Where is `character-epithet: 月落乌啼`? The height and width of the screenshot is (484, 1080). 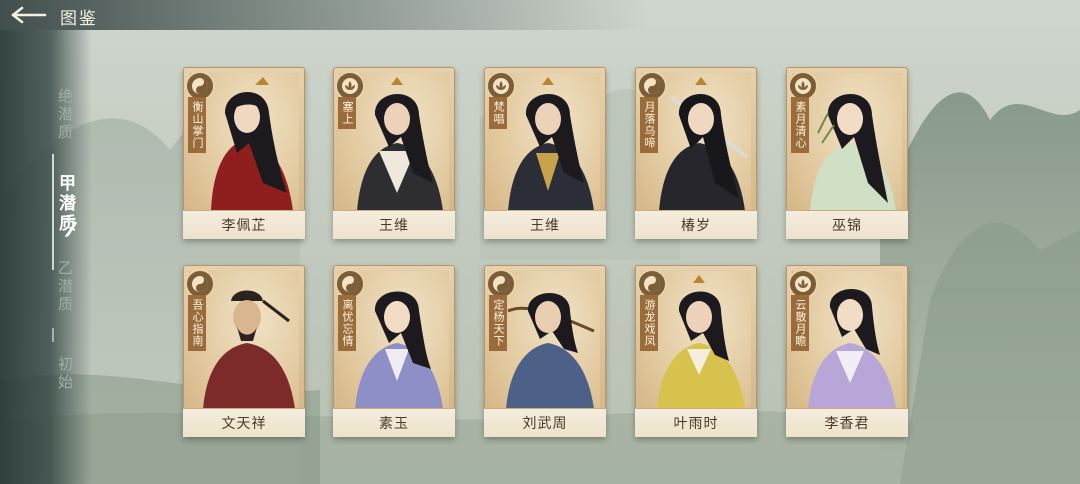 character-epithet: 月落乌啼 is located at coordinates (649, 125).